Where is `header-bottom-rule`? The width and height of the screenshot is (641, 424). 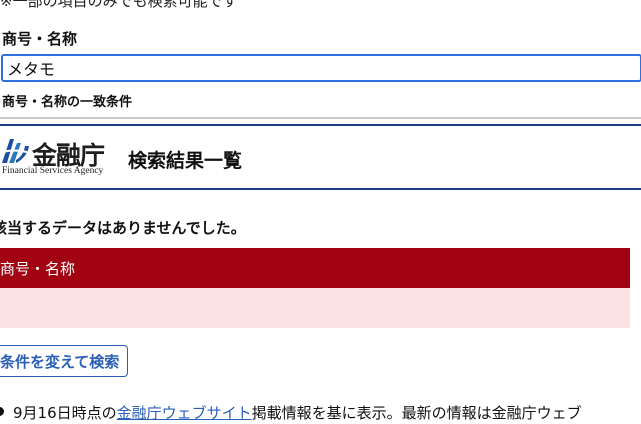
header-bottom-rule is located at coordinates (320, 189).